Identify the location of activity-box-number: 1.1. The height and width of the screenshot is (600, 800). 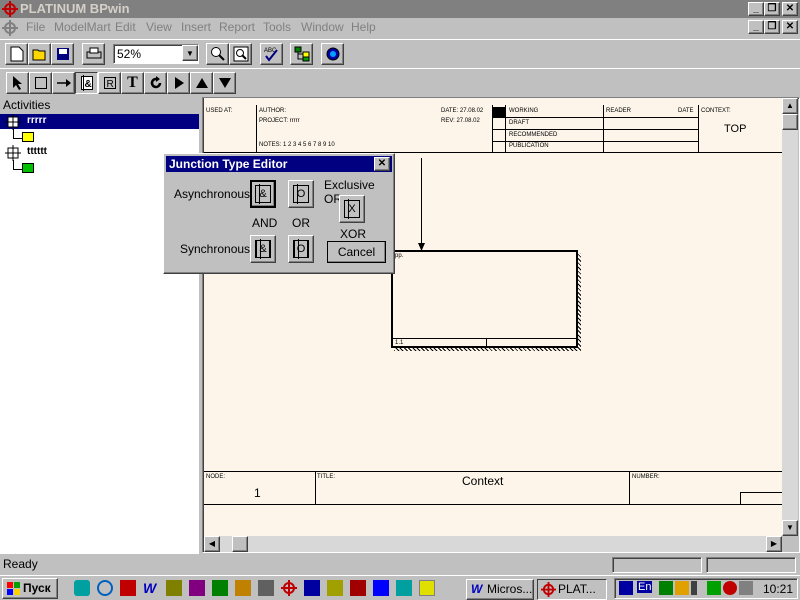
(399, 343).